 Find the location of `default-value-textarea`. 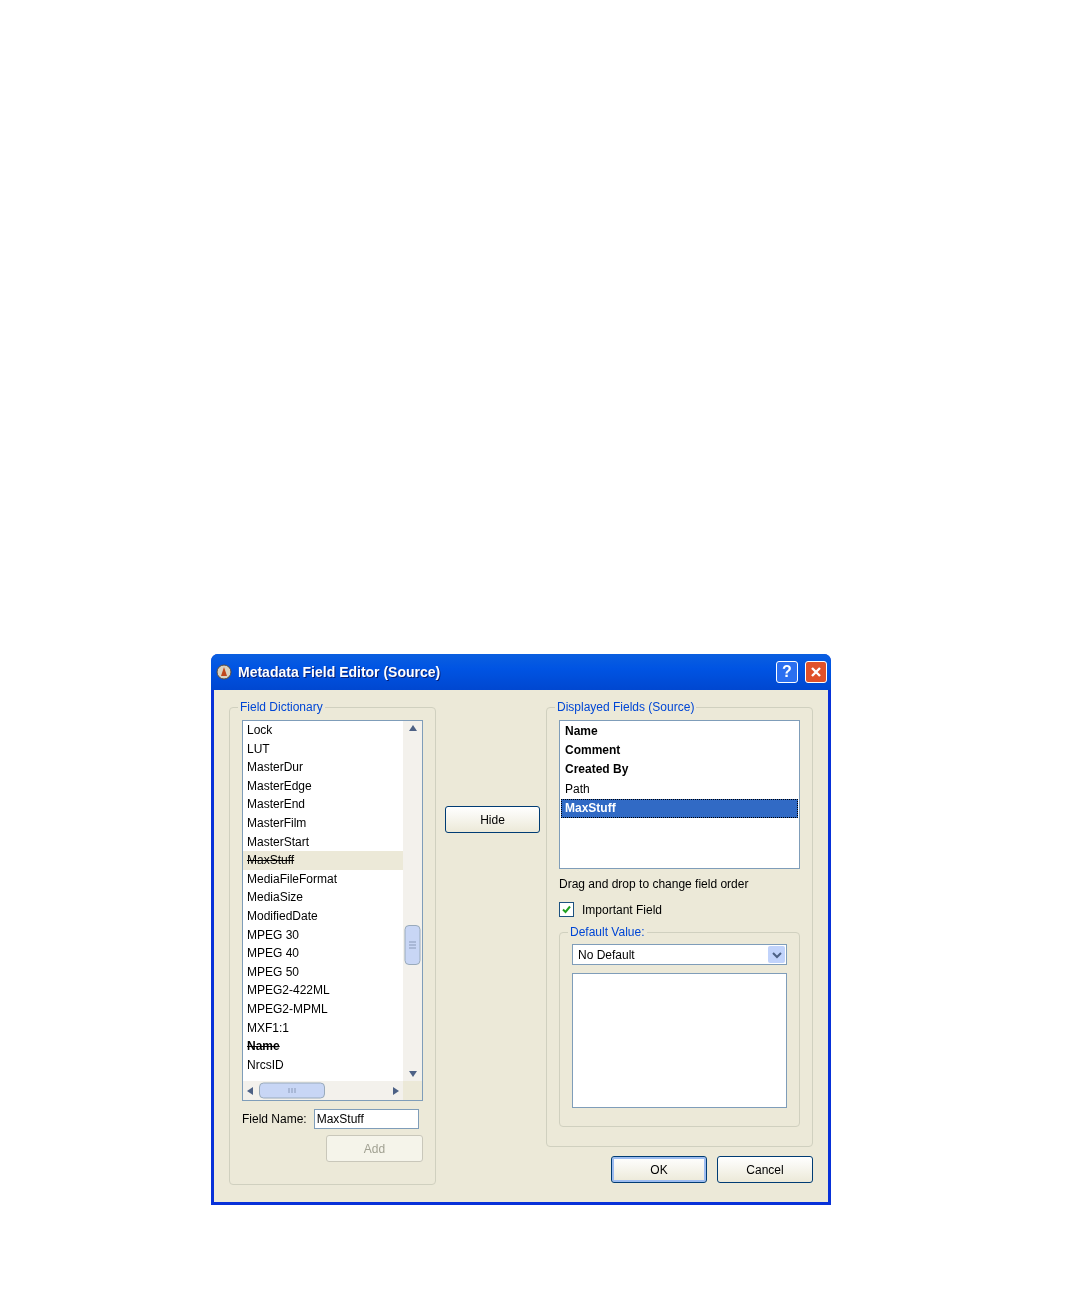

default-value-textarea is located at coordinates (679, 1040).